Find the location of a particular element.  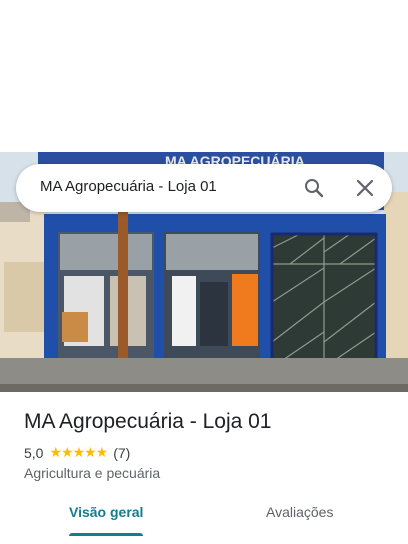

tab-overview: Visão geral is located at coordinates (106, 512).